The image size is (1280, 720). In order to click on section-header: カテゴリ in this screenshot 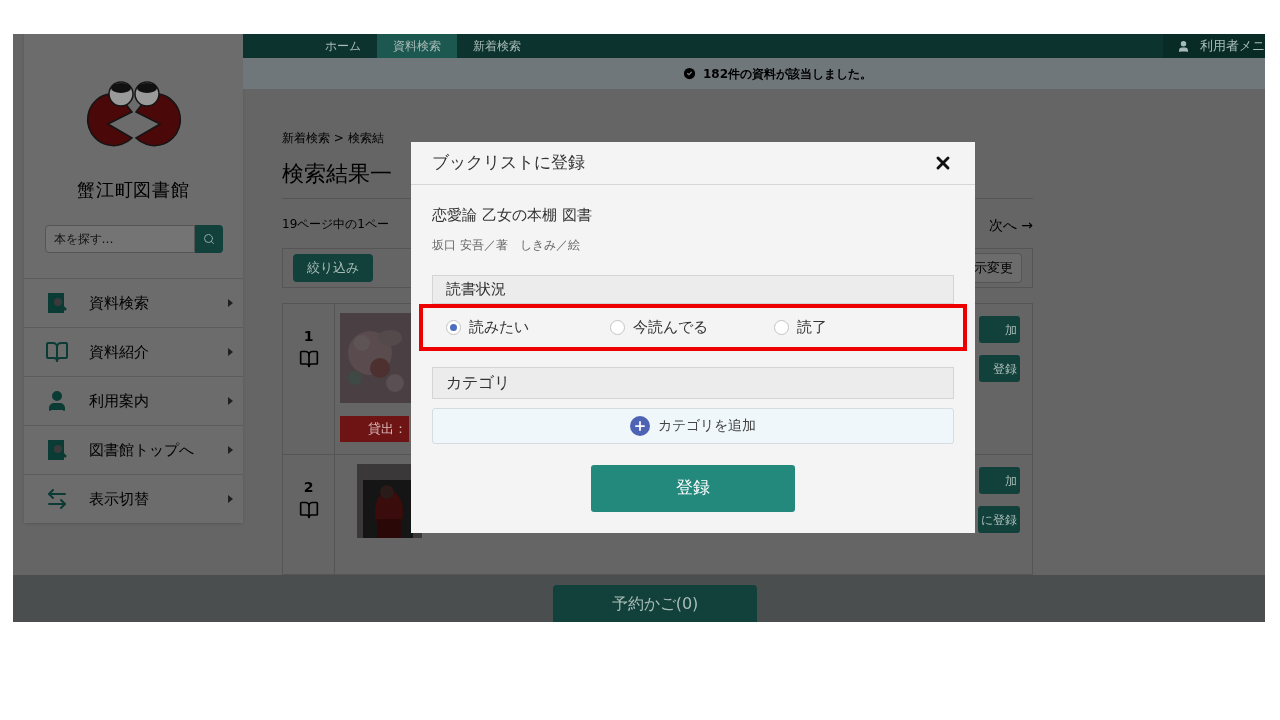, I will do `click(693, 382)`.